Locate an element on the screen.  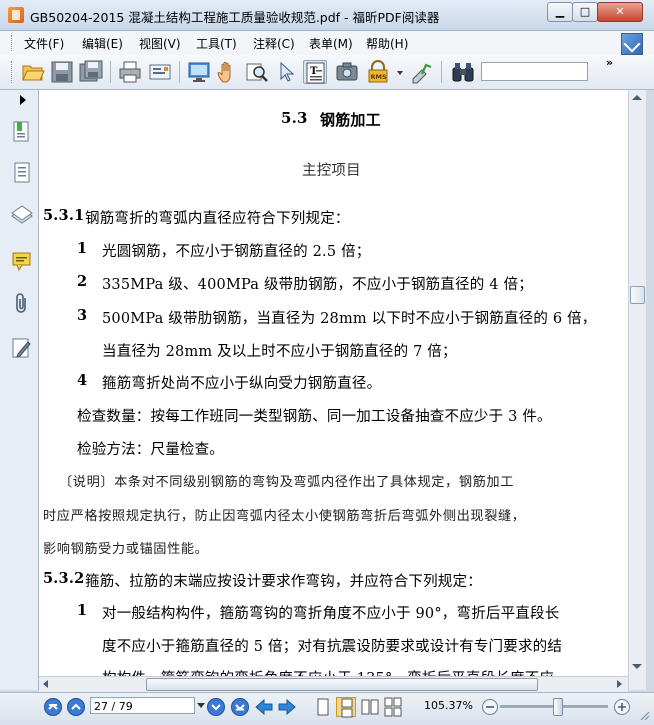
rms-icon: RMS is located at coordinates (378, 72).